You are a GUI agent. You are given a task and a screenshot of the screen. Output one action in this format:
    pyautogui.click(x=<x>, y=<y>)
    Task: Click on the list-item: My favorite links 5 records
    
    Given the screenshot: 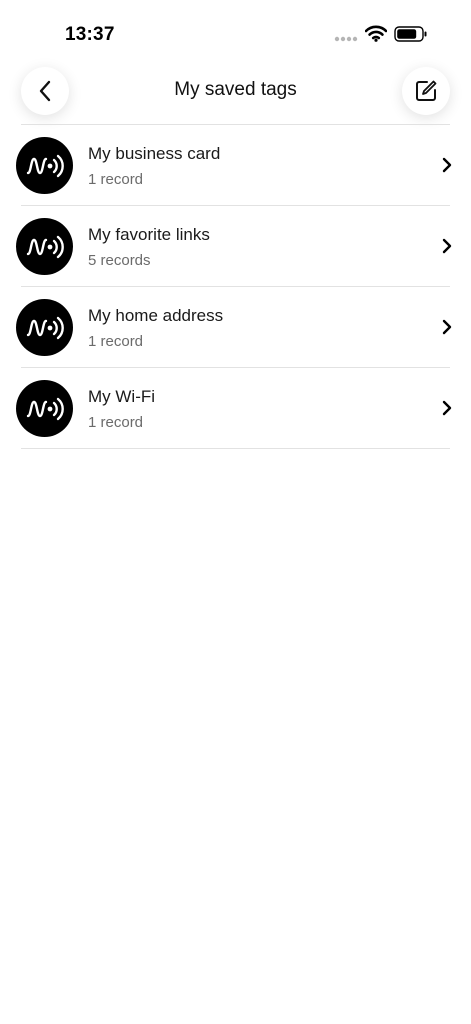 What is the action you would take?
    pyautogui.click(x=235, y=246)
    